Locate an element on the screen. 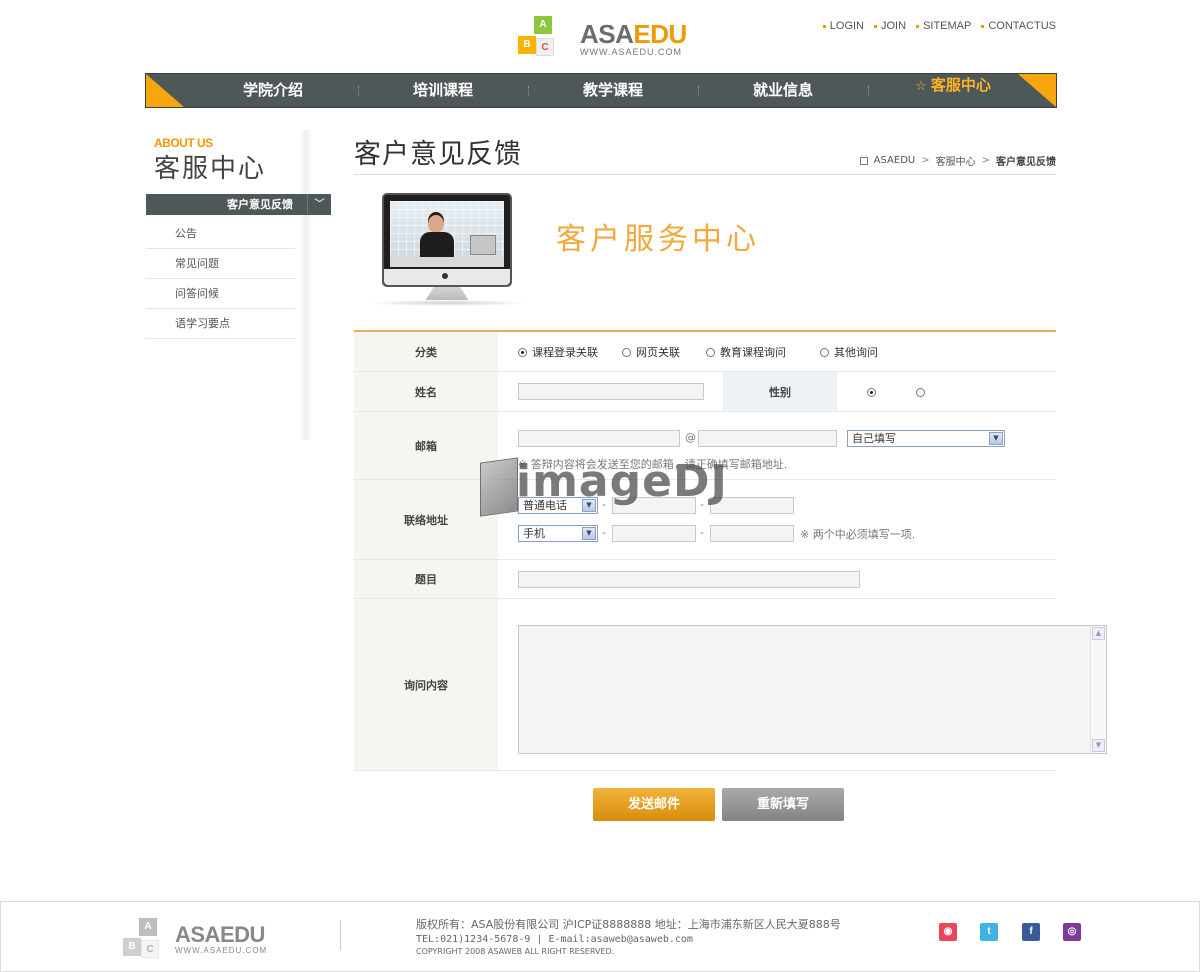 This screenshot has width=1200, height=972. gender-radio-male is located at coordinates (874, 392).